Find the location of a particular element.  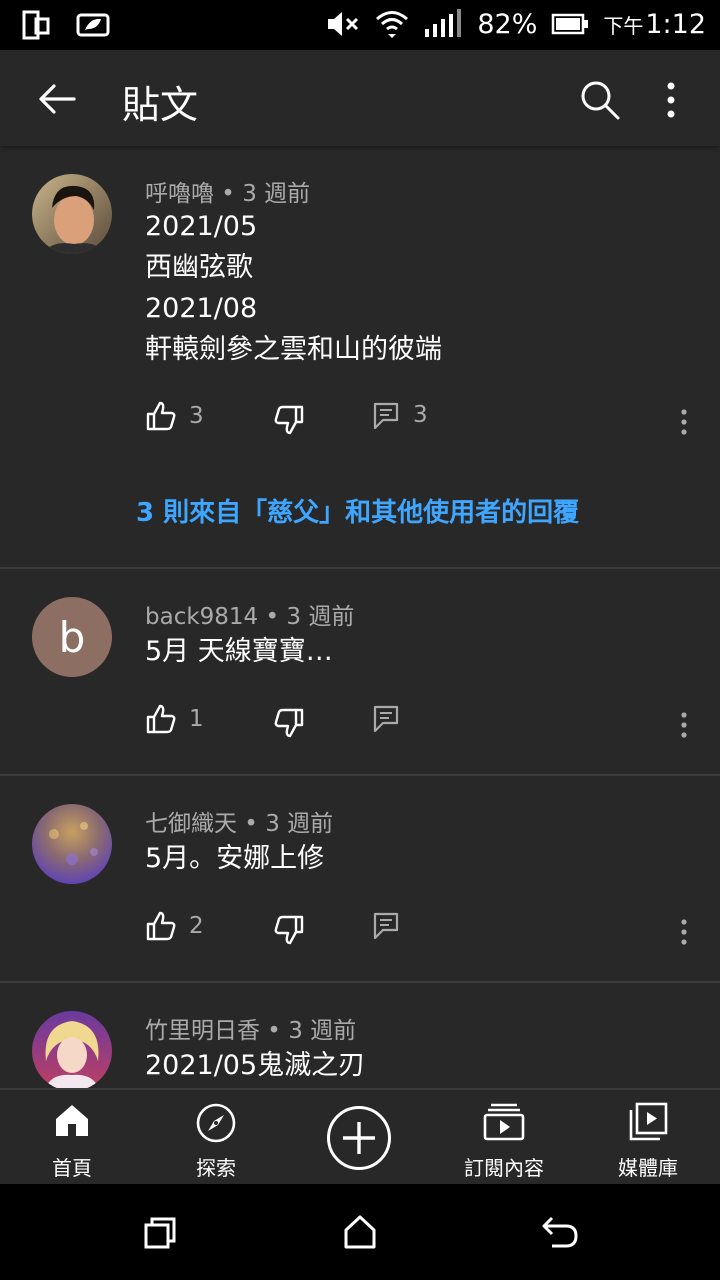

like-button: 3 is located at coordinates (174, 416).